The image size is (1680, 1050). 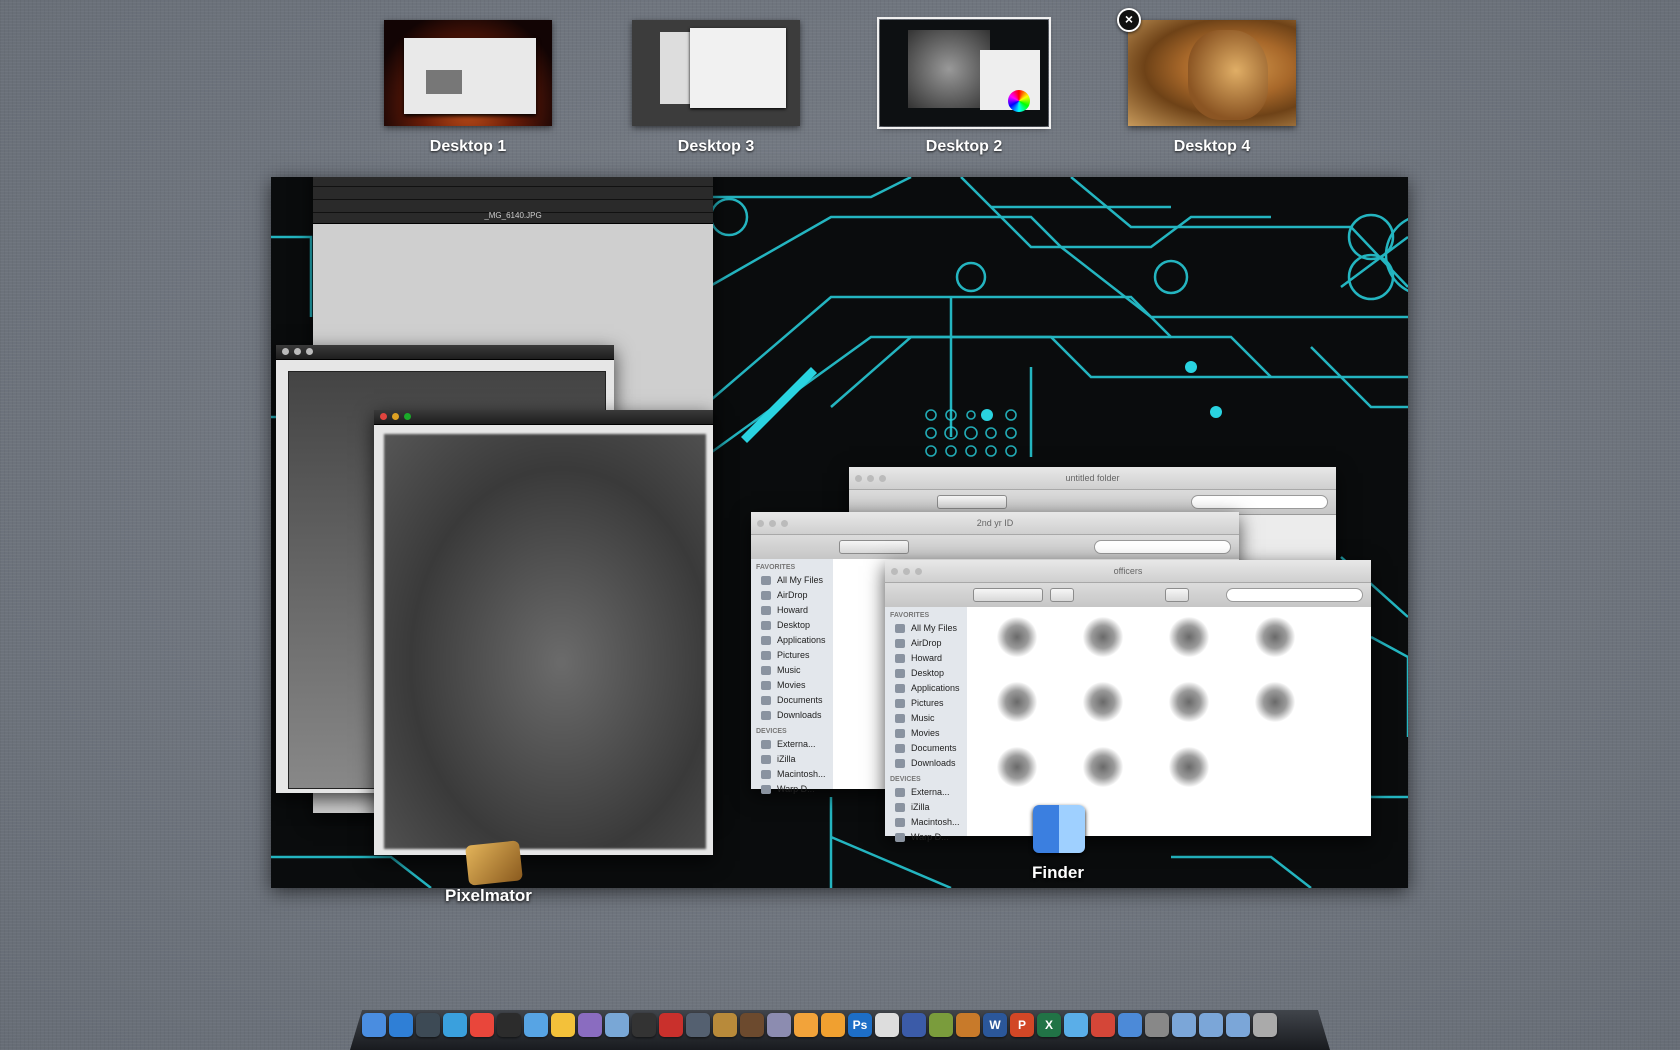 I want to click on system-preferences-icon, so click(x=1157, y=1025).